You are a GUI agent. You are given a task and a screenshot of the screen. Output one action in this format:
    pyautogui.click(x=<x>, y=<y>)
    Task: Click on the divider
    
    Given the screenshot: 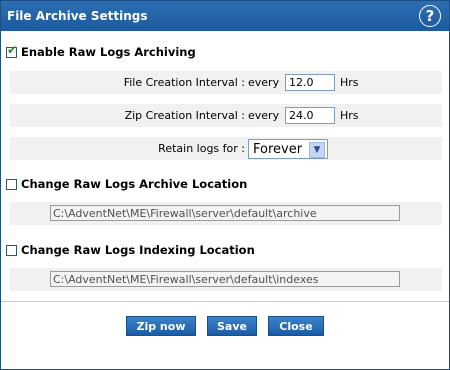 What is the action you would take?
    pyautogui.click(x=225, y=301)
    